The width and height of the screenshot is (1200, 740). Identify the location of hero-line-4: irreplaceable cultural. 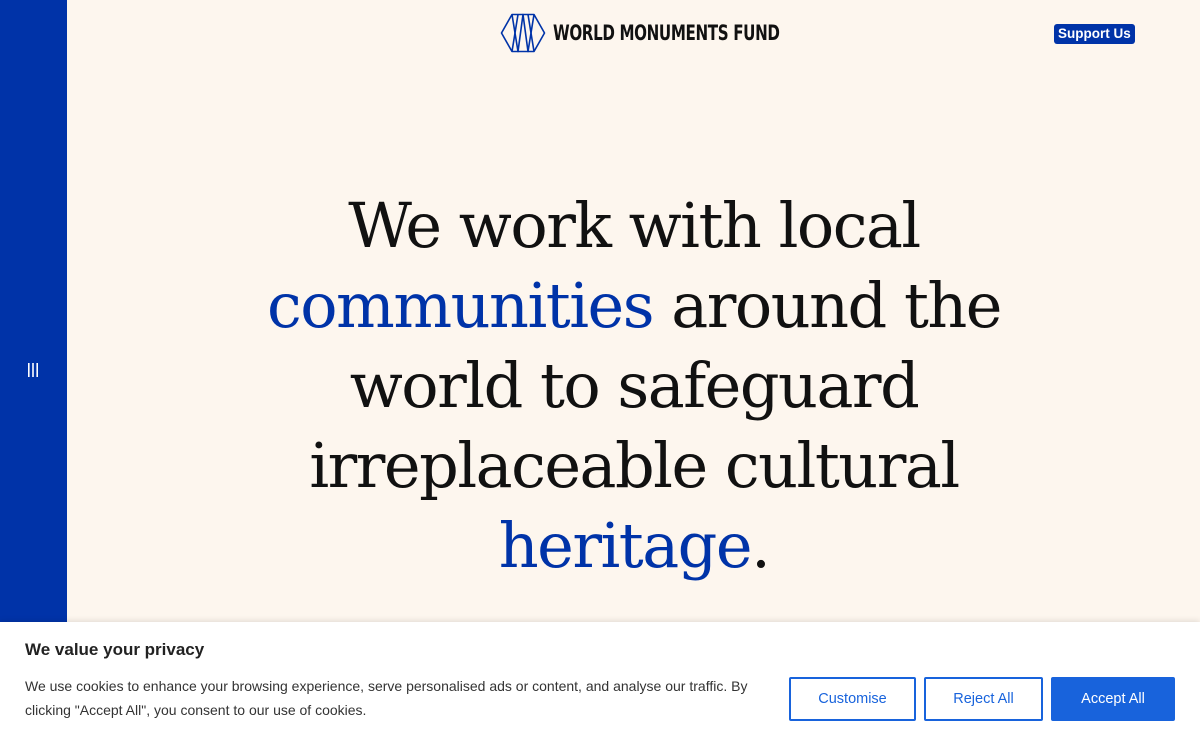
(634, 465).